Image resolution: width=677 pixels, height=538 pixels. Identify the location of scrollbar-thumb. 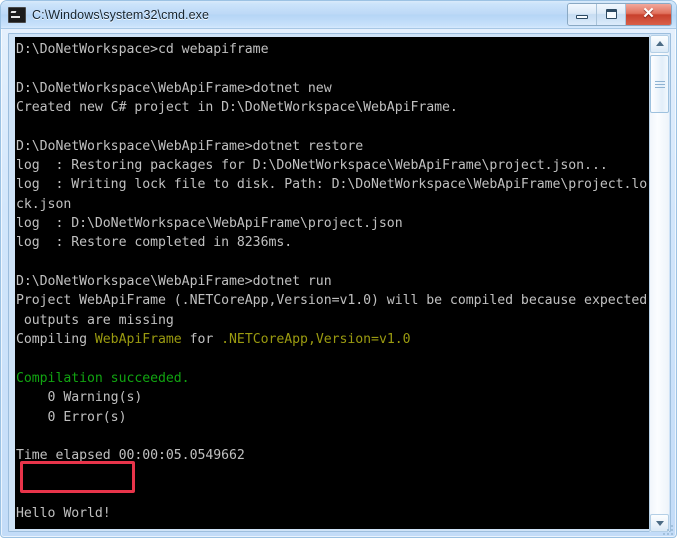
(659, 84).